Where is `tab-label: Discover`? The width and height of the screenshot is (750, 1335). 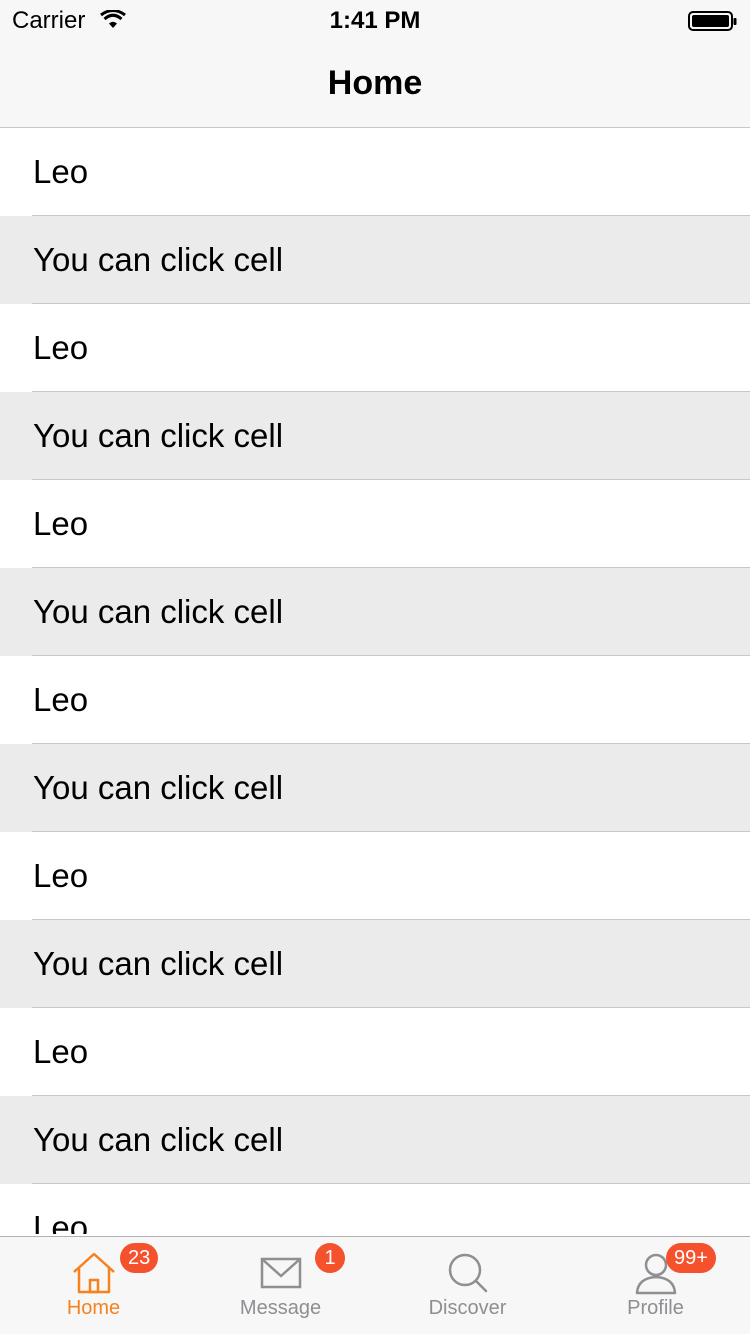 tab-label: Discover is located at coordinates (467, 1308).